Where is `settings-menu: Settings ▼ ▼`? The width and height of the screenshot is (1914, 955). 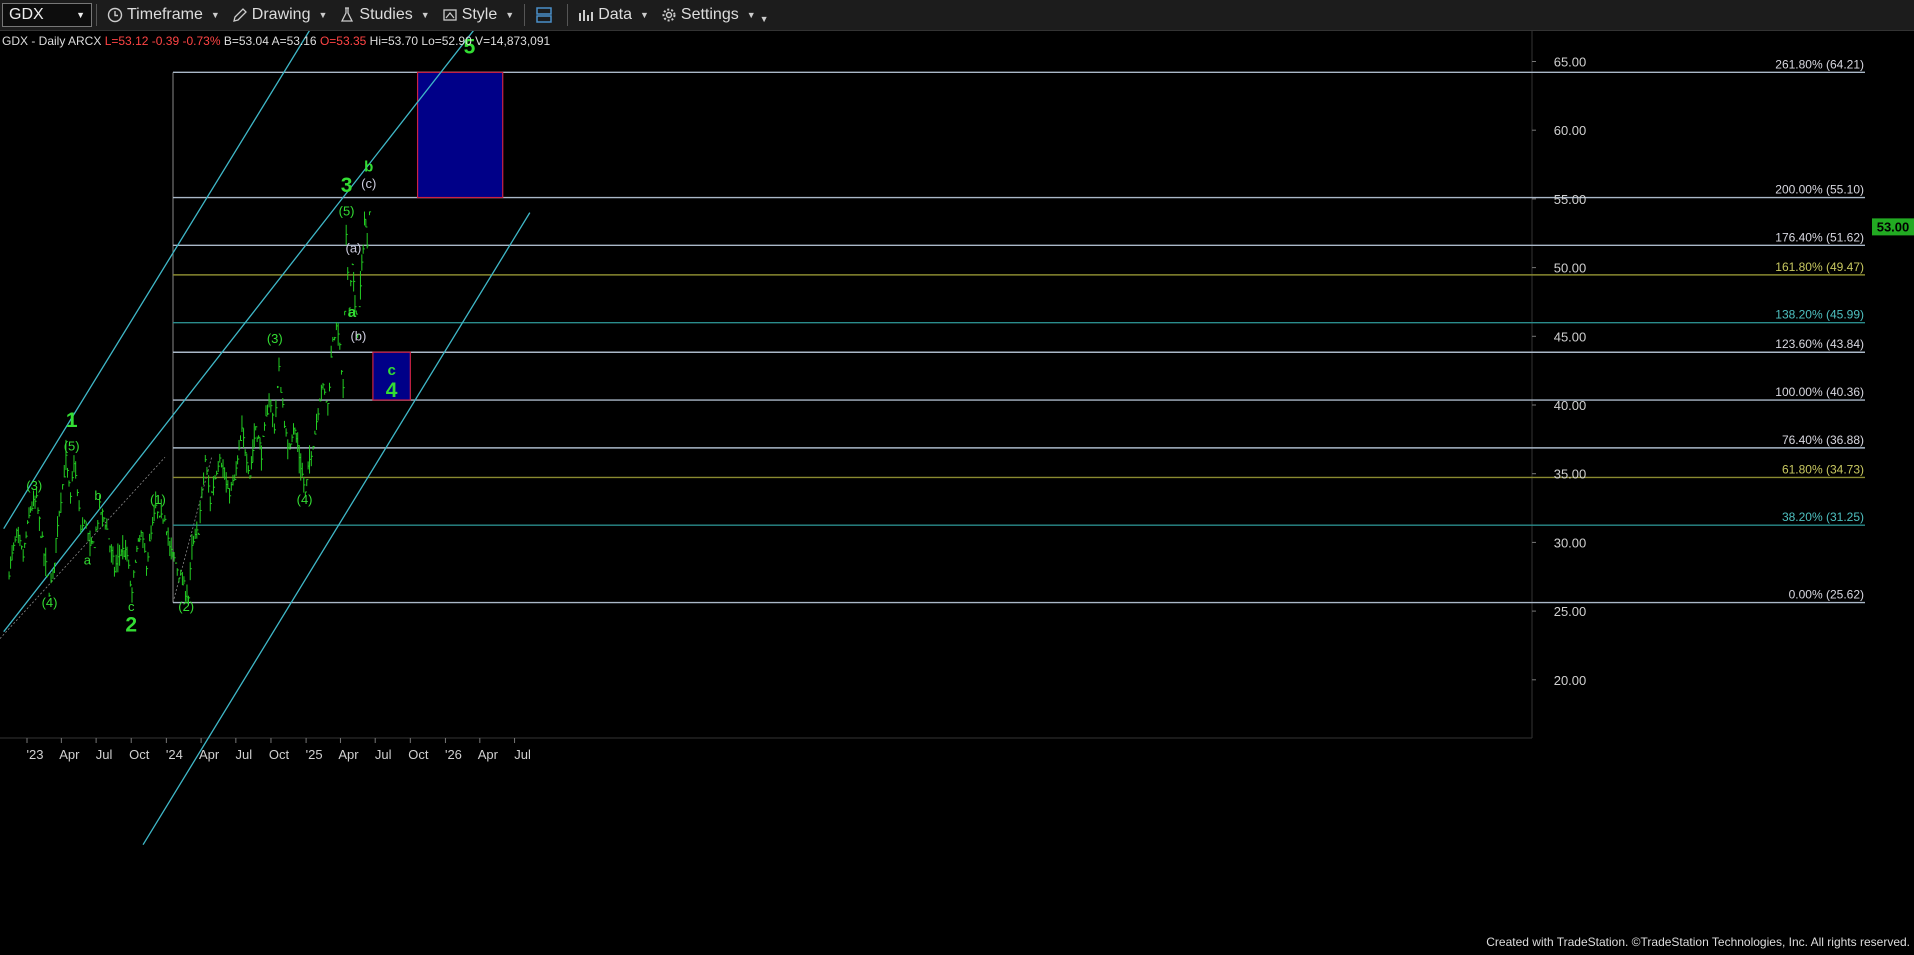
settings-menu: Settings ▼ ▼ is located at coordinates (715, 15).